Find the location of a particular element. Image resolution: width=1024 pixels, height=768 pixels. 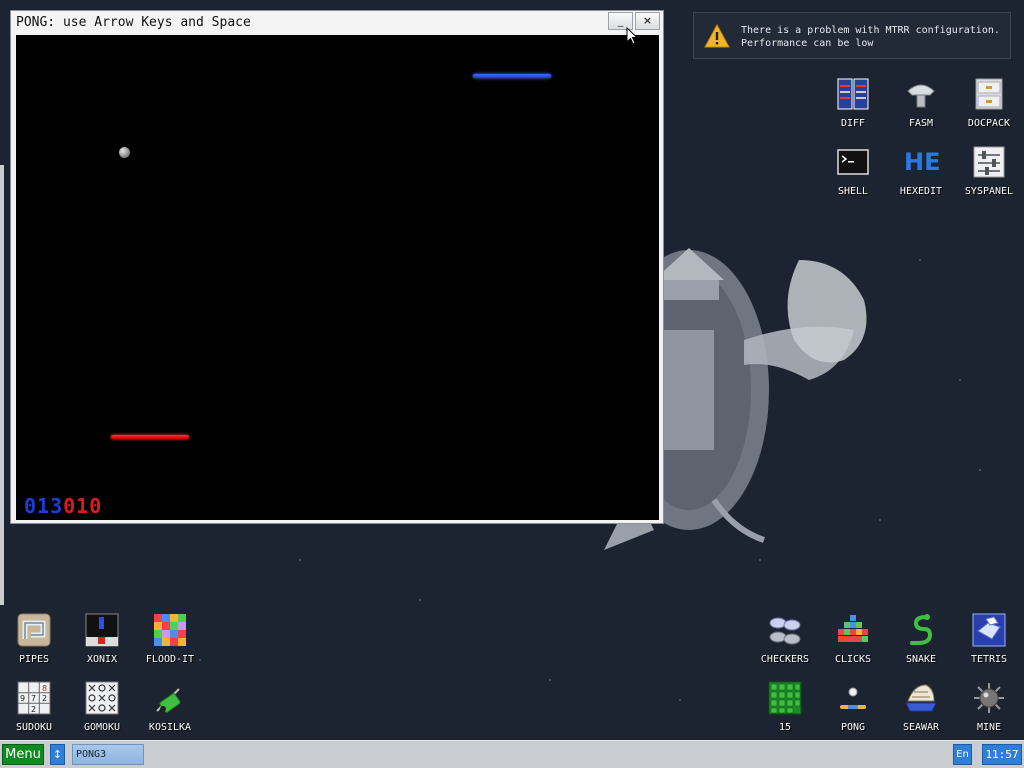

icon-label: MINE is located at coordinates (989, 727).